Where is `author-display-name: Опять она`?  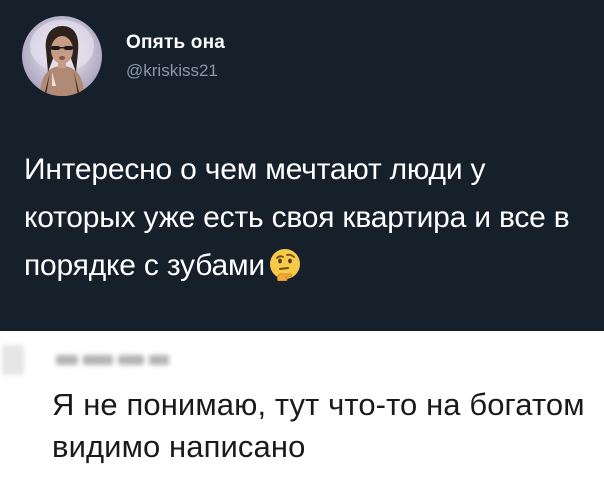 author-display-name: Опять она is located at coordinates (175, 43).